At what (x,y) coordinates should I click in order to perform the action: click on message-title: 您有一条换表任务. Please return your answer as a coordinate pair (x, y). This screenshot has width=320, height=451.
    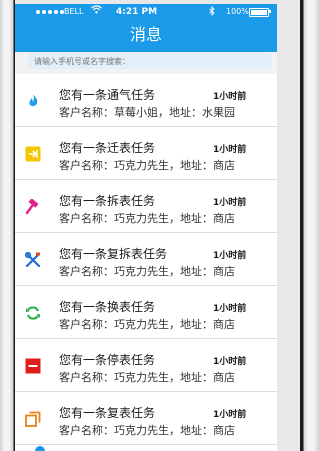
    Looking at the image, I should click on (107, 307).